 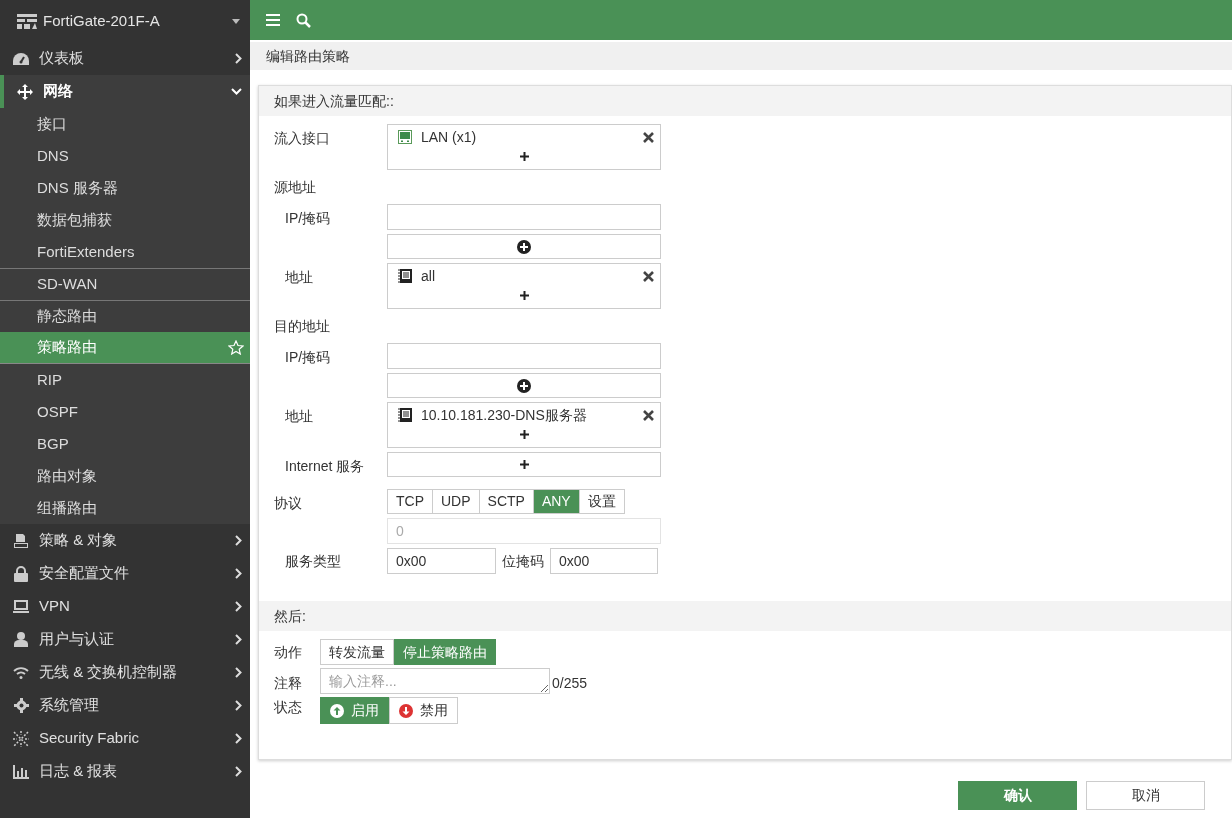 What do you see at coordinates (21, 738) in the screenshot?
I see `fabric-cross-icon` at bounding box center [21, 738].